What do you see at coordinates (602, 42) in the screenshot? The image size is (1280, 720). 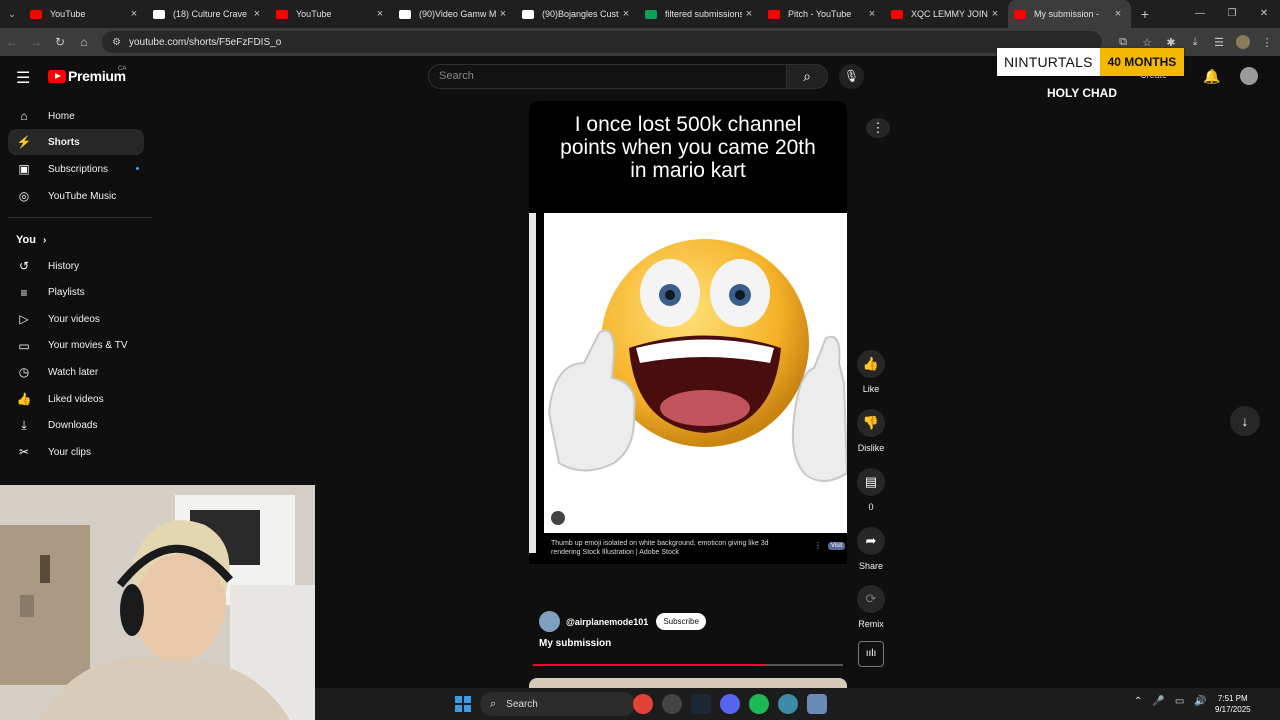 I see `address-bar: ⚙ youtube.com/shorts/F5eFzFDIS_o` at bounding box center [602, 42].